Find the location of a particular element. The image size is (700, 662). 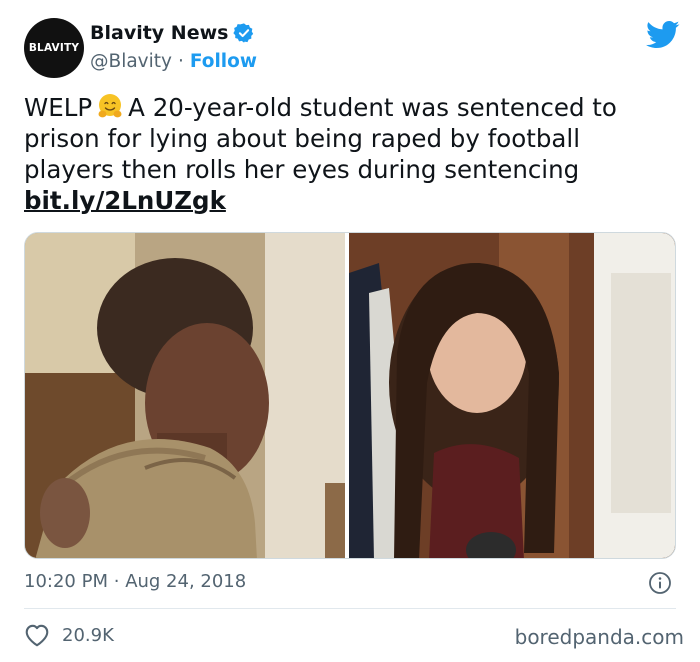

tweet-link: bit.ly/2LnUZgk is located at coordinates (349, 200).